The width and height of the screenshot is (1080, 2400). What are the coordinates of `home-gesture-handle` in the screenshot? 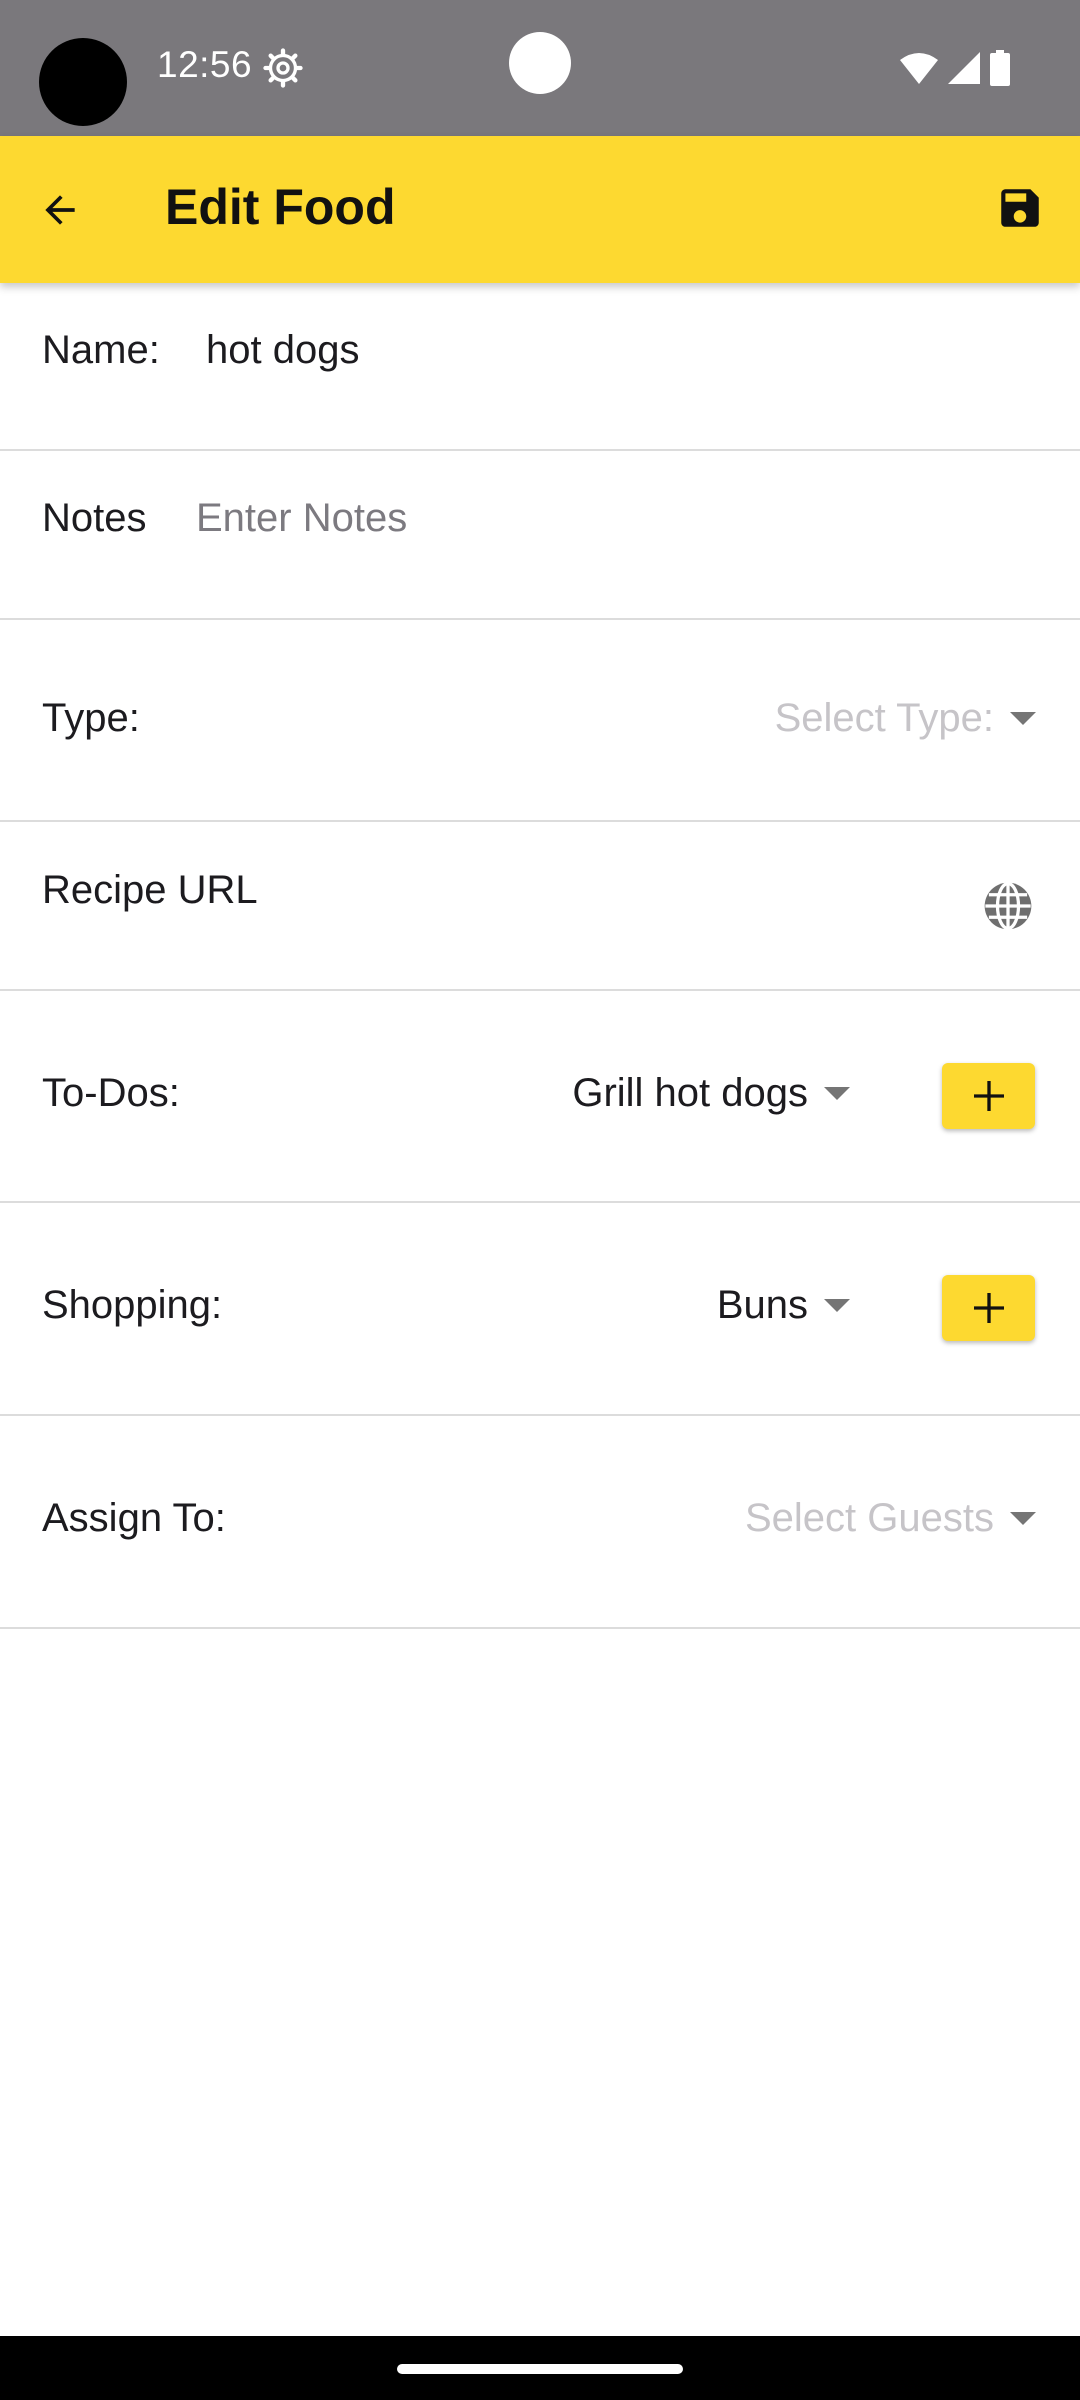 It's located at (540, 2369).